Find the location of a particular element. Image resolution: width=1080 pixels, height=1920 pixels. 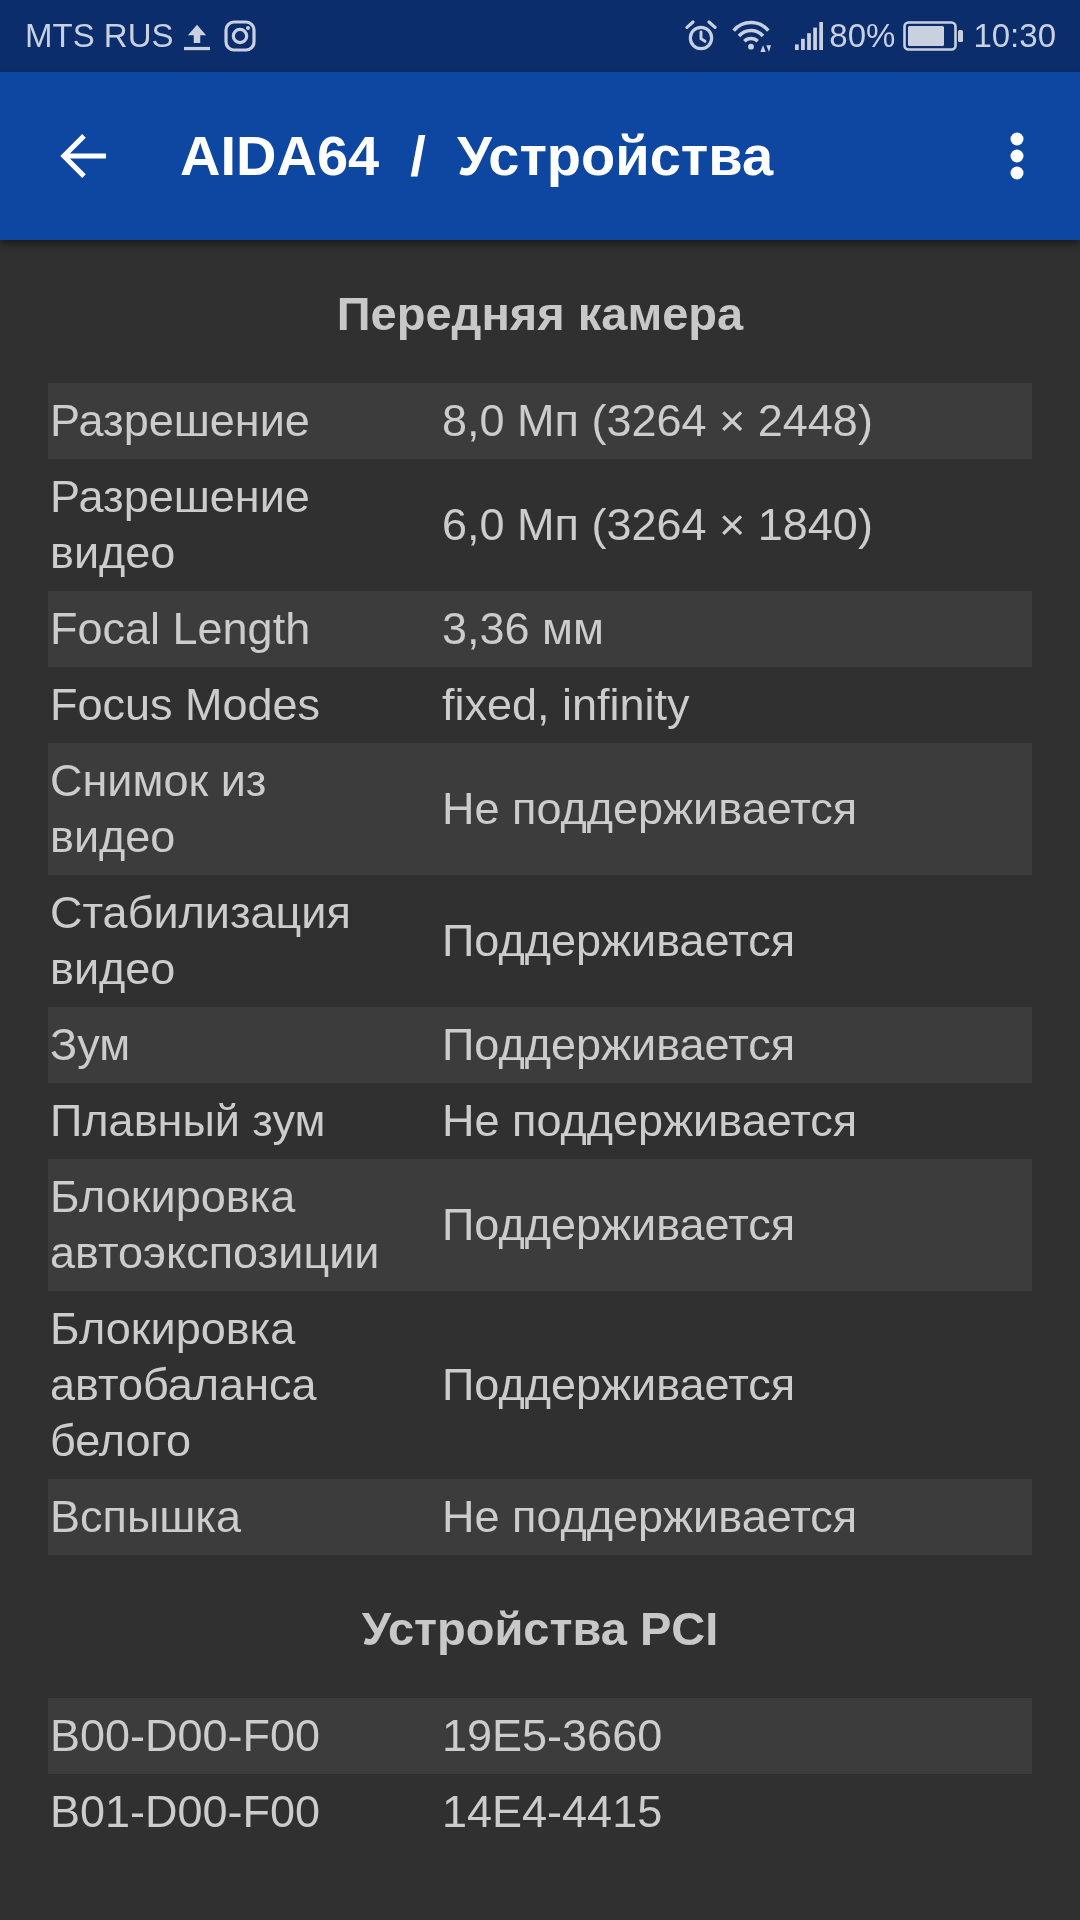

app-title: AIDA64 / Устройства is located at coordinates (477, 156).